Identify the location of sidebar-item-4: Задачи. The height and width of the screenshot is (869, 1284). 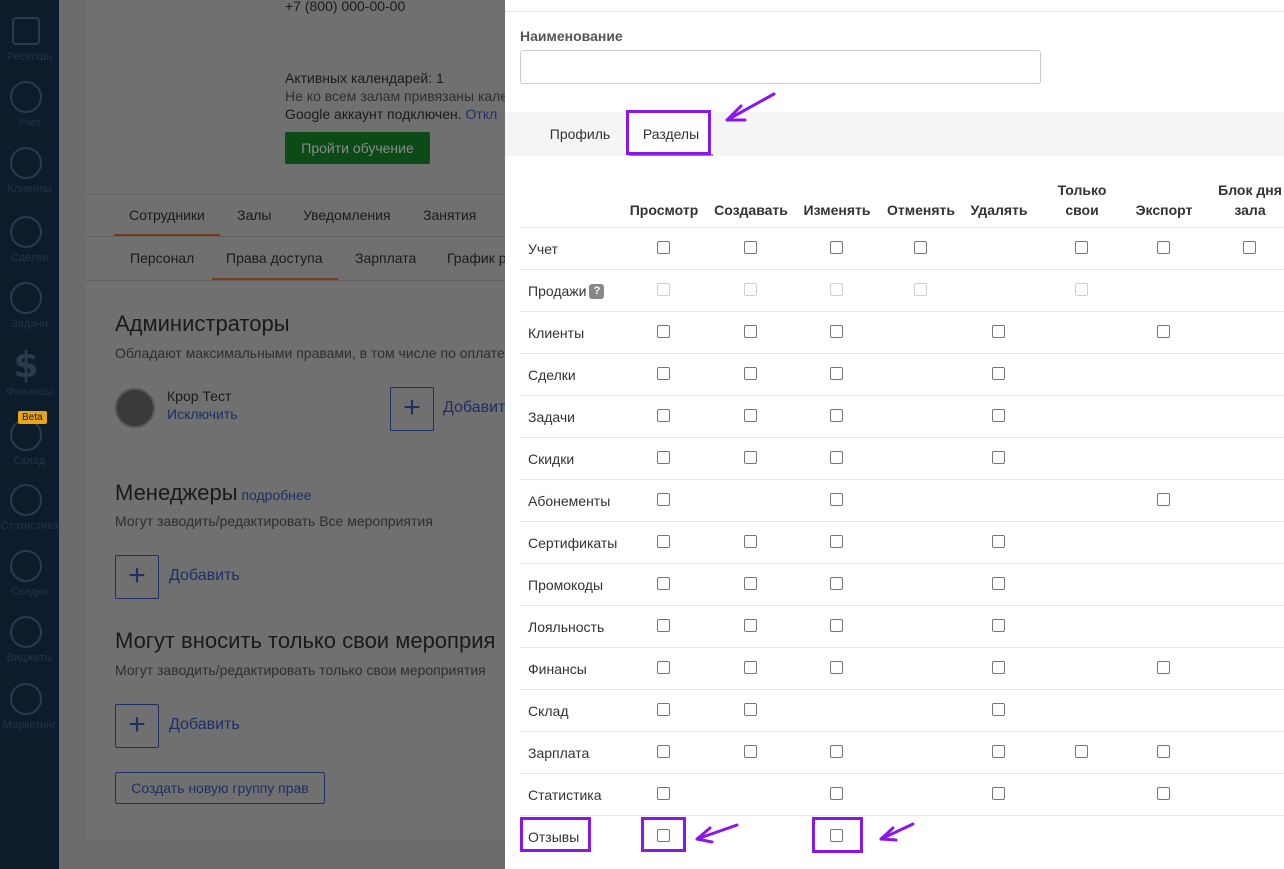
(29, 312).